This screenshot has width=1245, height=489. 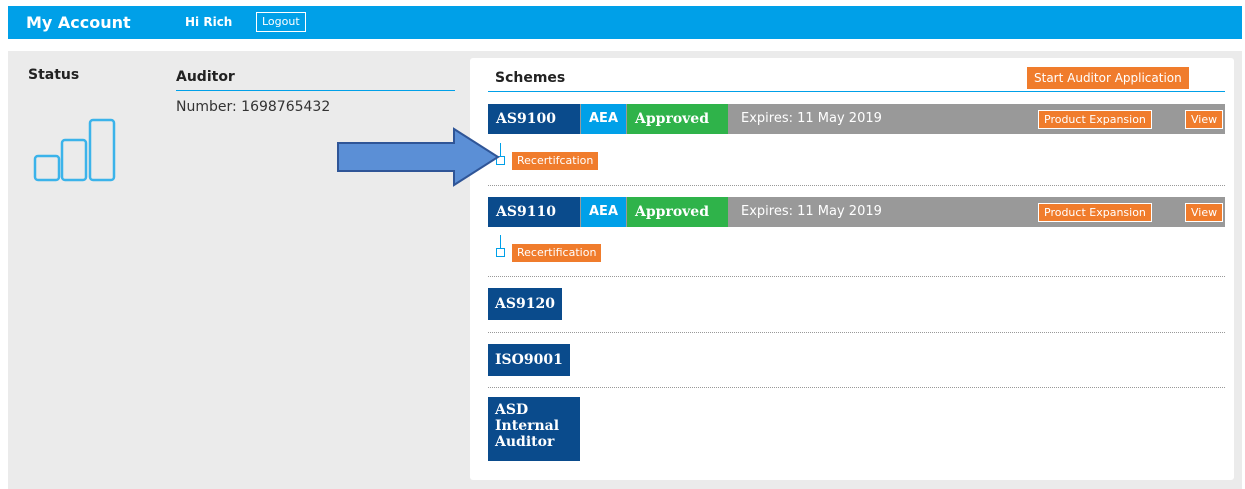 What do you see at coordinates (281, 22) in the screenshot?
I see `logout-button: Logout` at bounding box center [281, 22].